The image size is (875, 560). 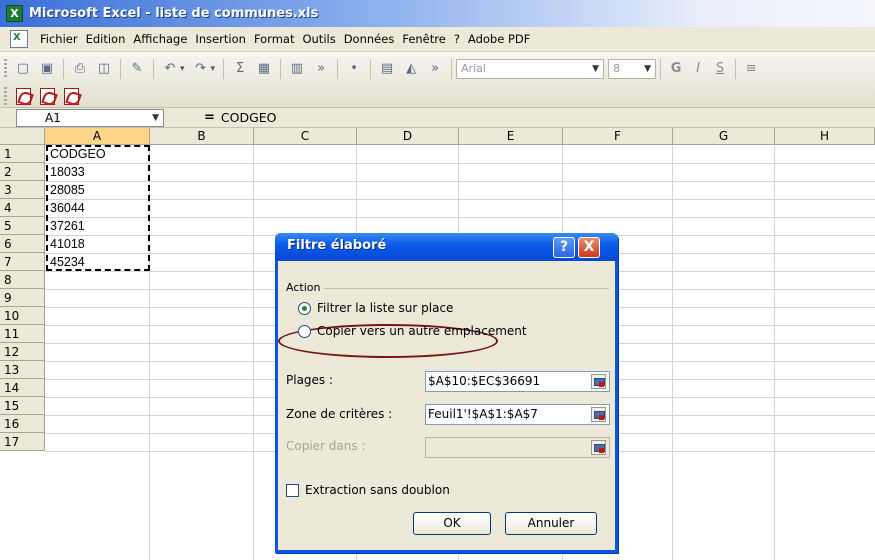 What do you see at coordinates (292, 490) in the screenshot?
I see `checkbox-icon` at bounding box center [292, 490].